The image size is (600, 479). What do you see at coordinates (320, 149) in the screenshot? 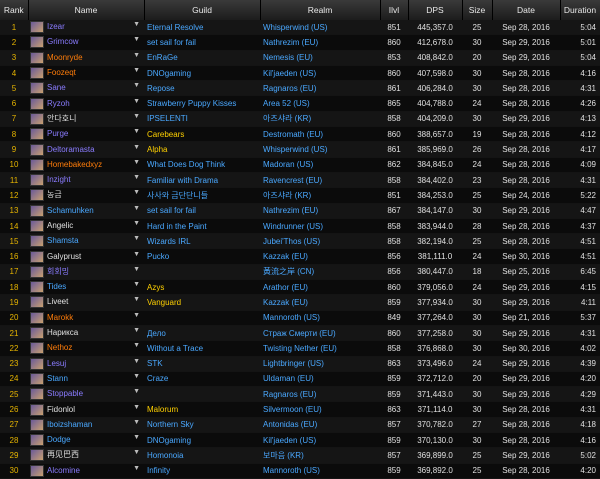
I see `realm-link: Whisperwind (US)` at bounding box center [320, 149].